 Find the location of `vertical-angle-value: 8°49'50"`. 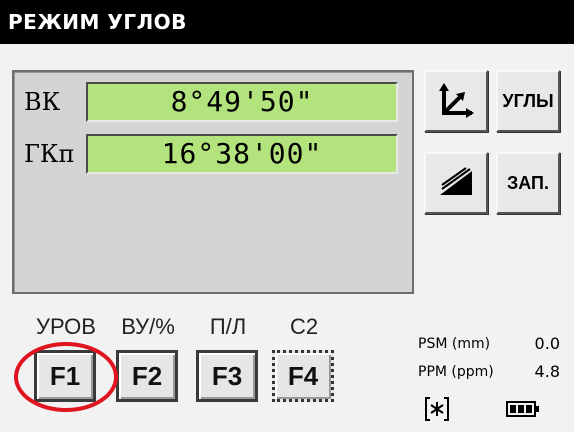

vertical-angle-value: 8°49'50" is located at coordinates (242, 102).